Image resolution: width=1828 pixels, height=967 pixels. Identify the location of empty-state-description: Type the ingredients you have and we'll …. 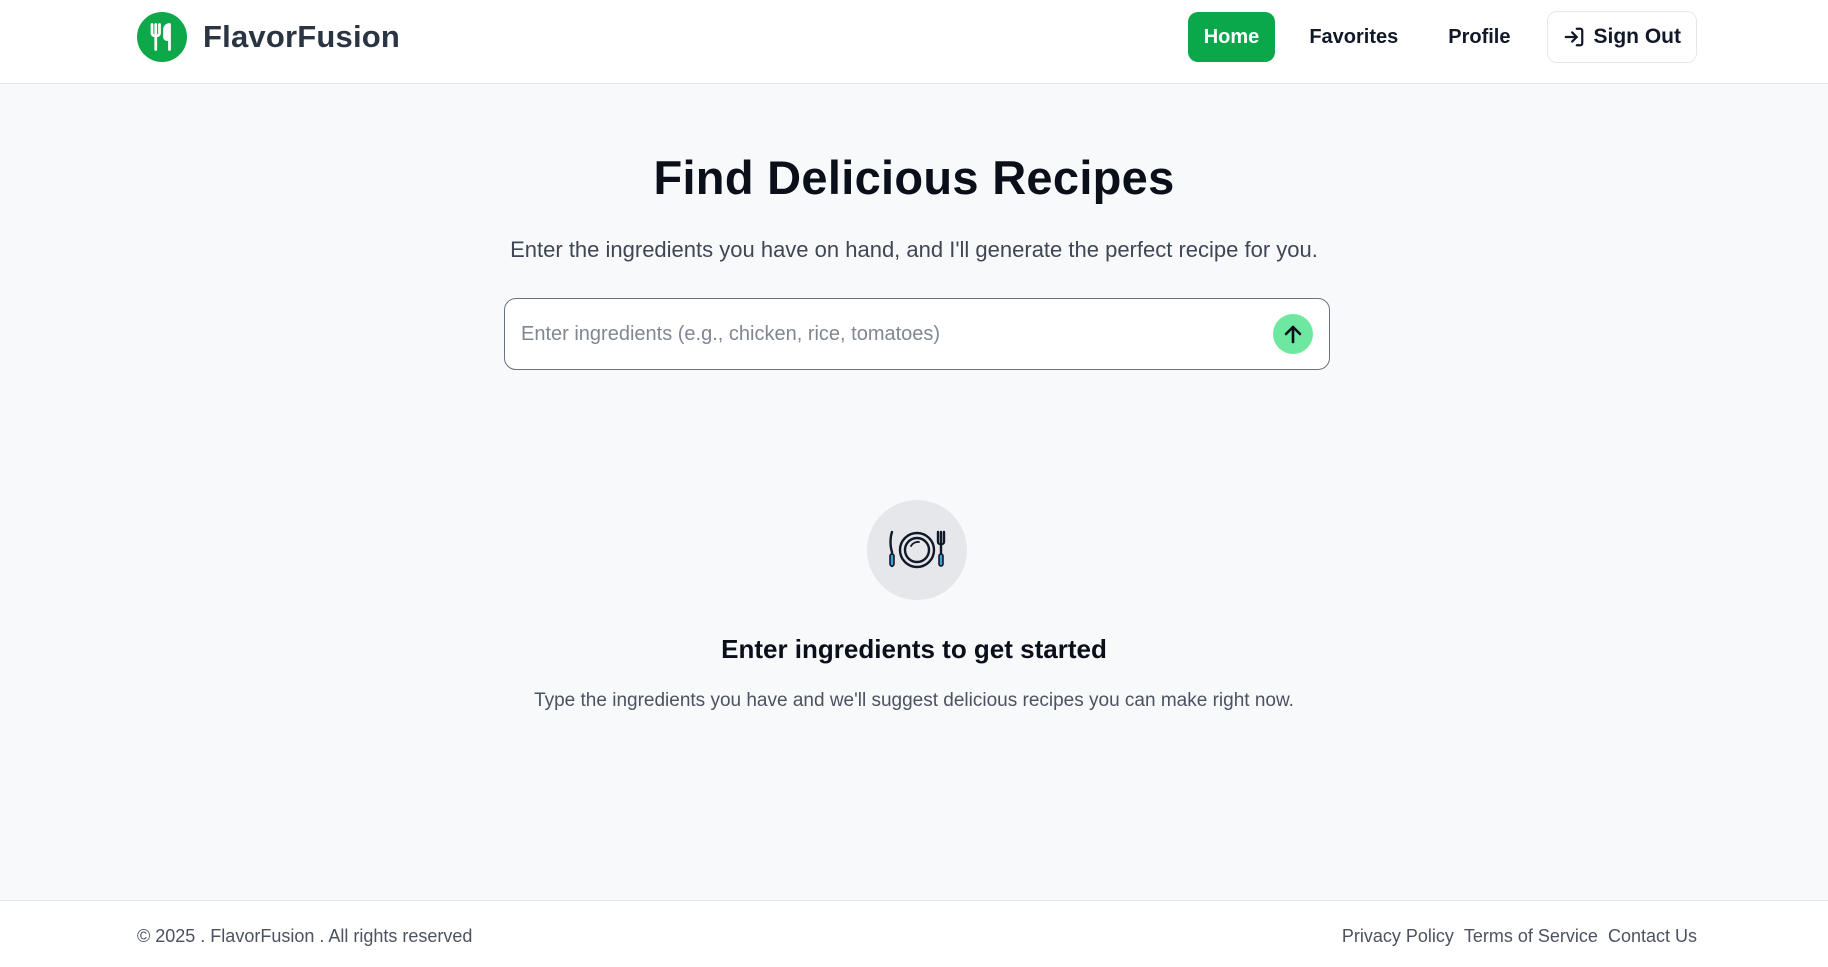
(914, 700).